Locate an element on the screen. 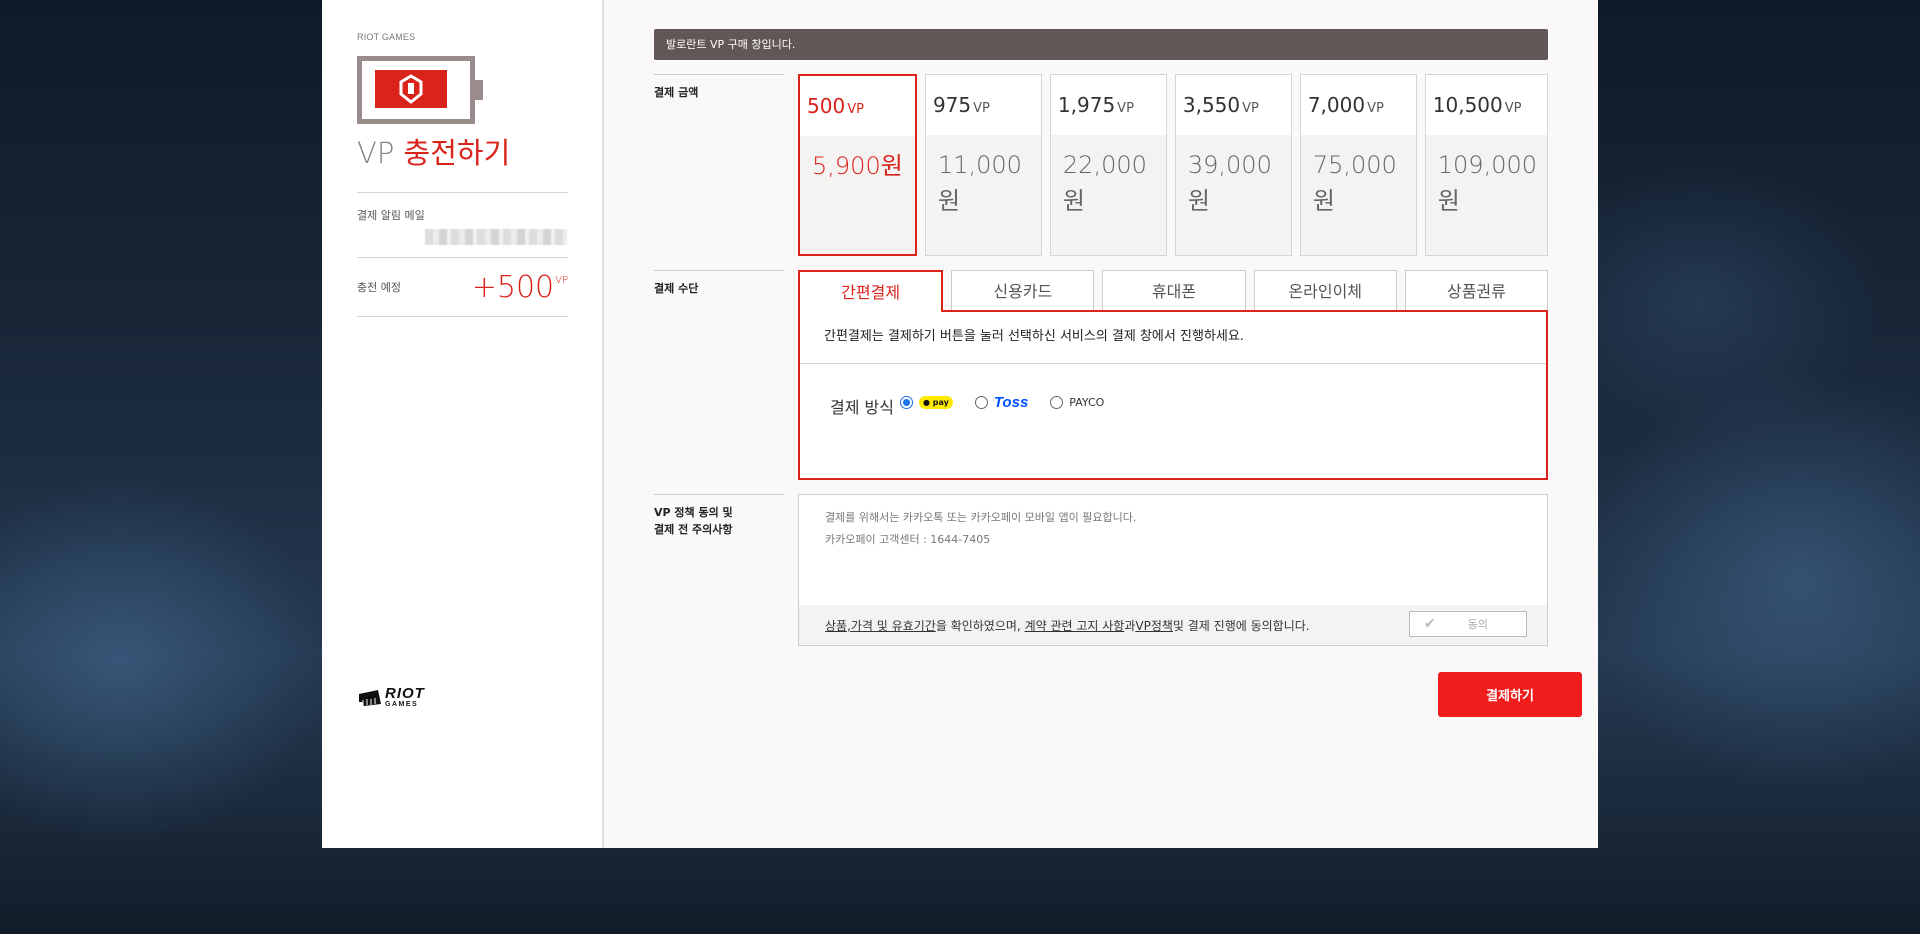 The image size is (1920, 934). product-card-1: 975 VP 11,000원 is located at coordinates (983, 165).